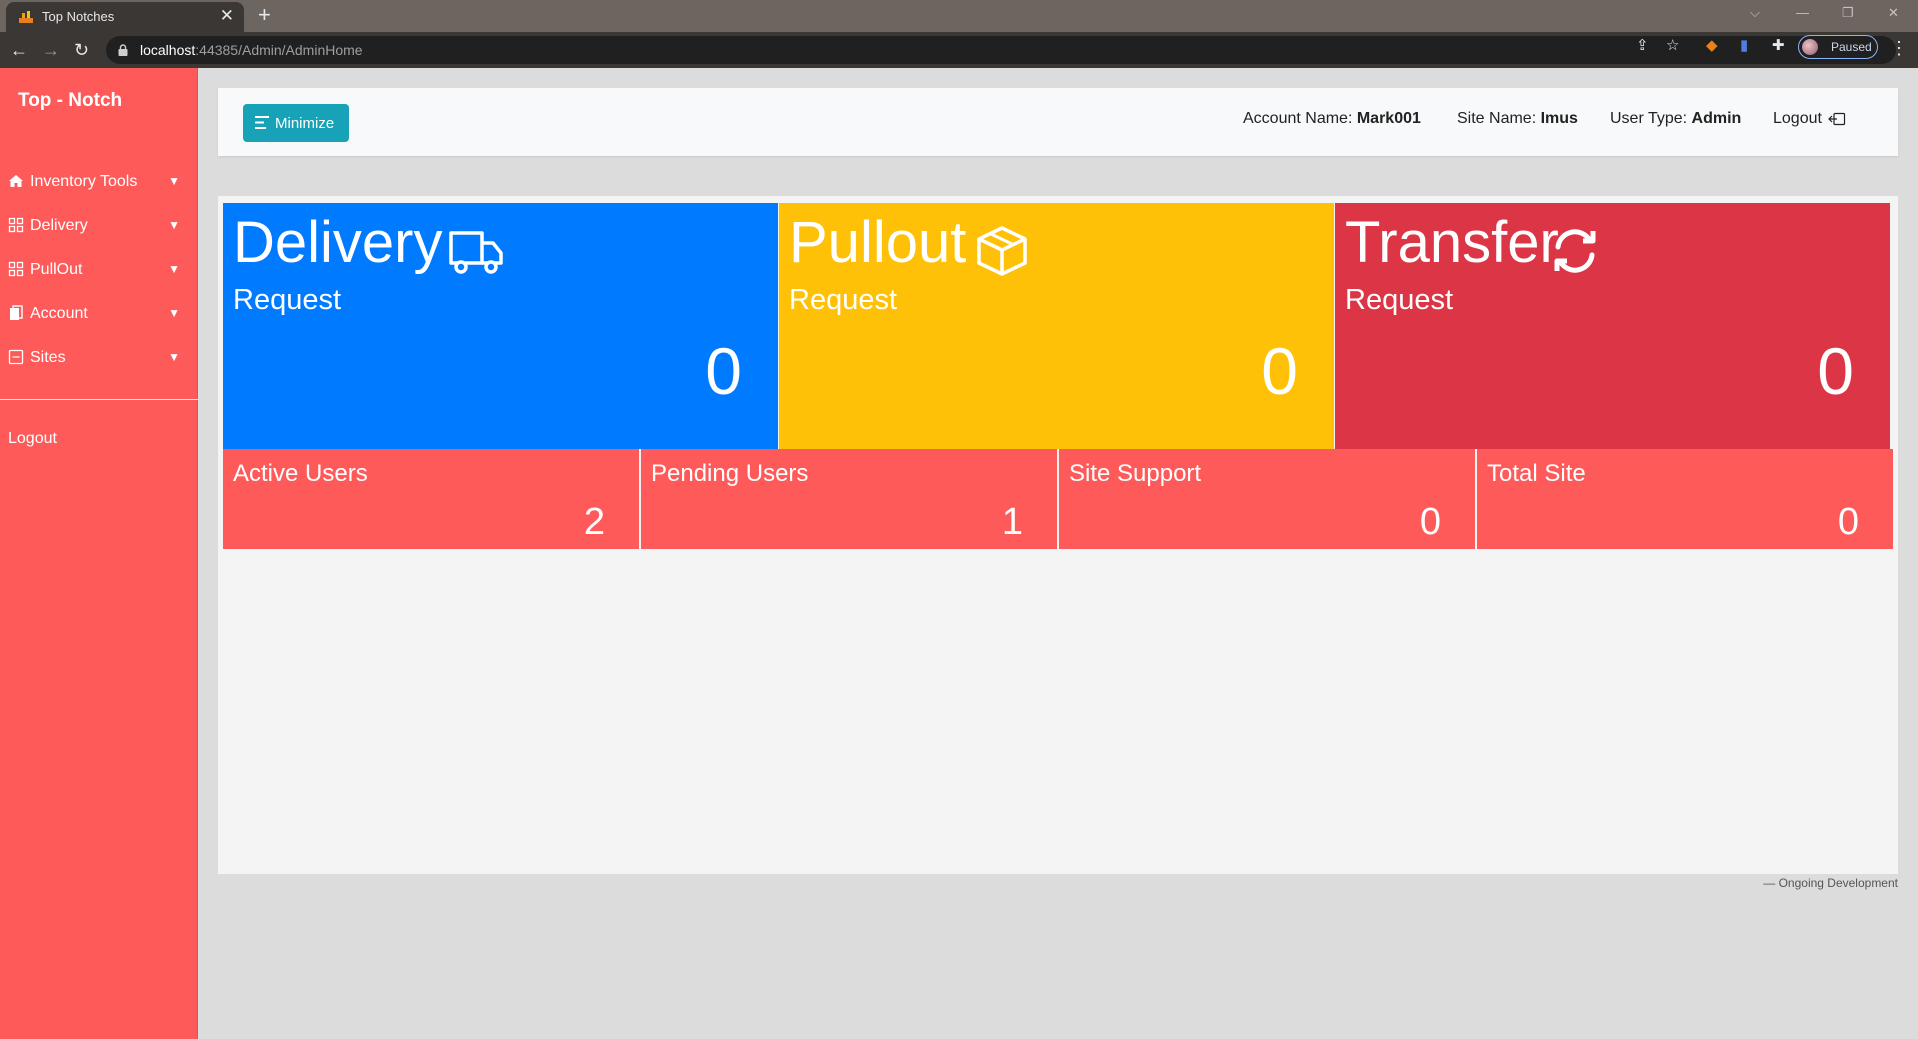  What do you see at coordinates (125, 17) in the screenshot?
I see `browser-tab: Top Notches ✕` at bounding box center [125, 17].